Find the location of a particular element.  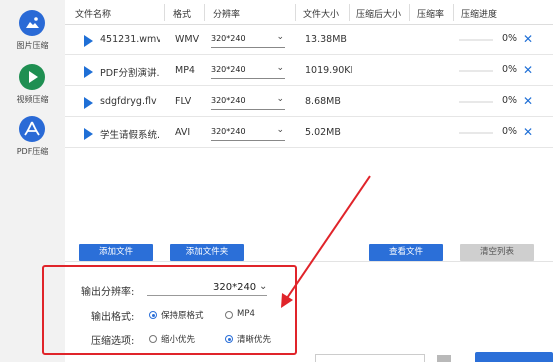

arrow-line is located at coordinates (328, 237).